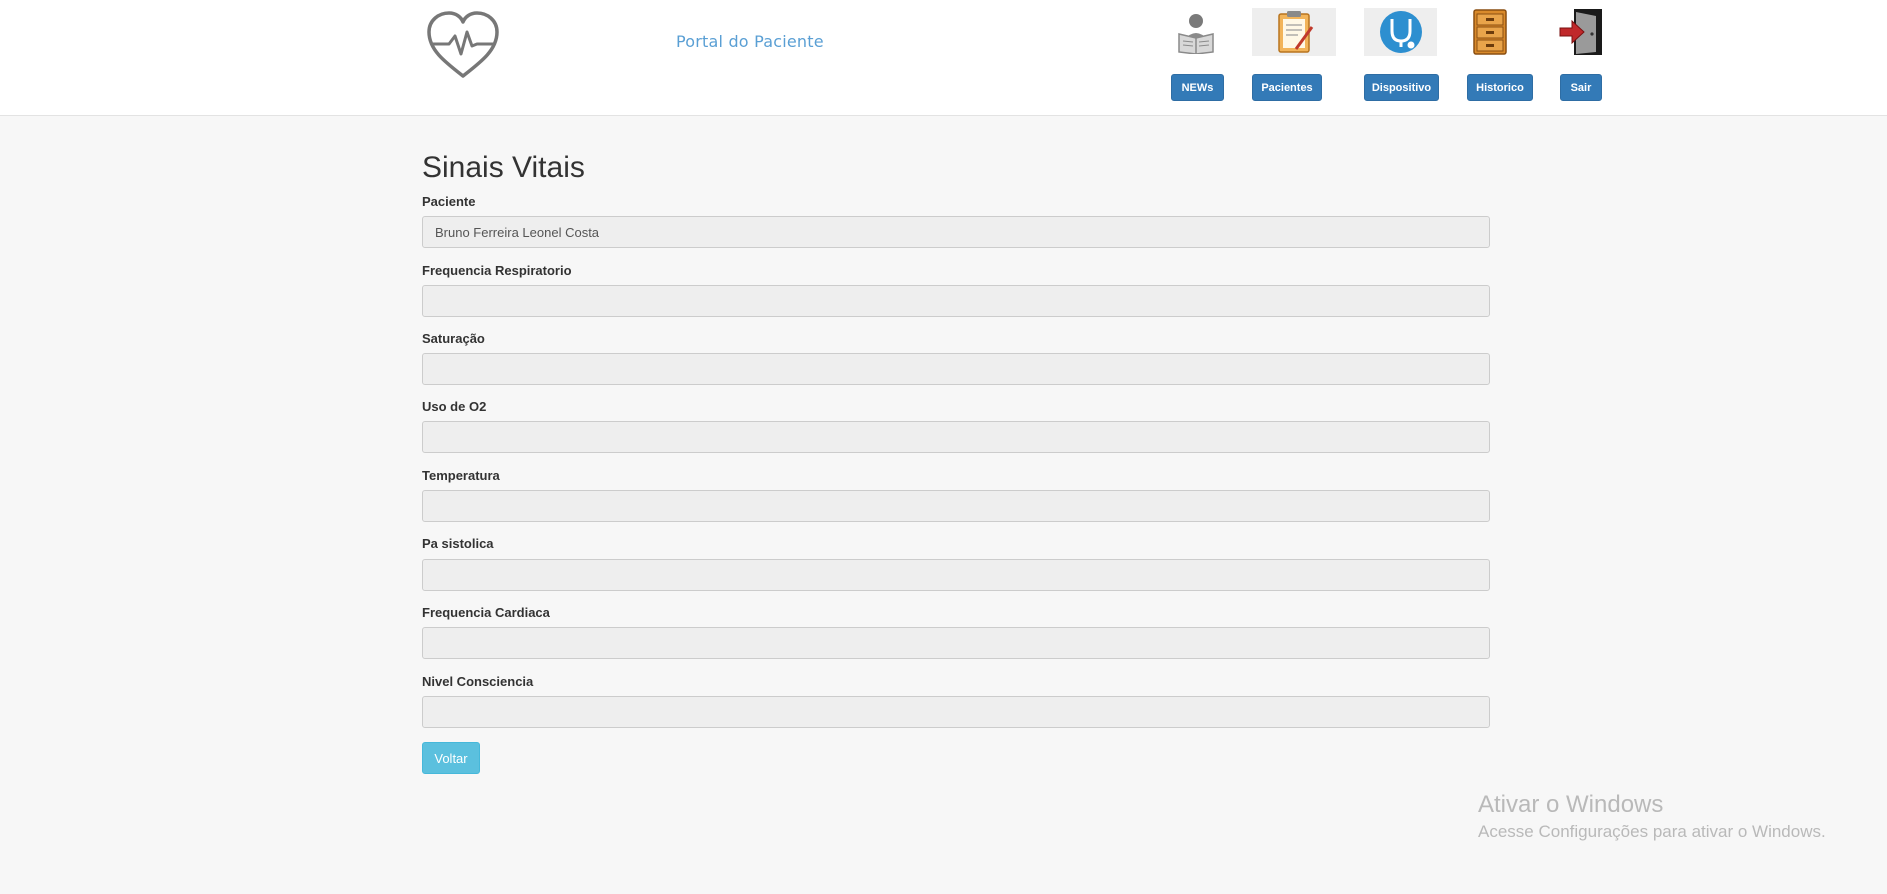 This screenshot has width=1887, height=894. I want to click on field-label-frequencia-respiratorio: Frequencia Respiratorio, so click(497, 270).